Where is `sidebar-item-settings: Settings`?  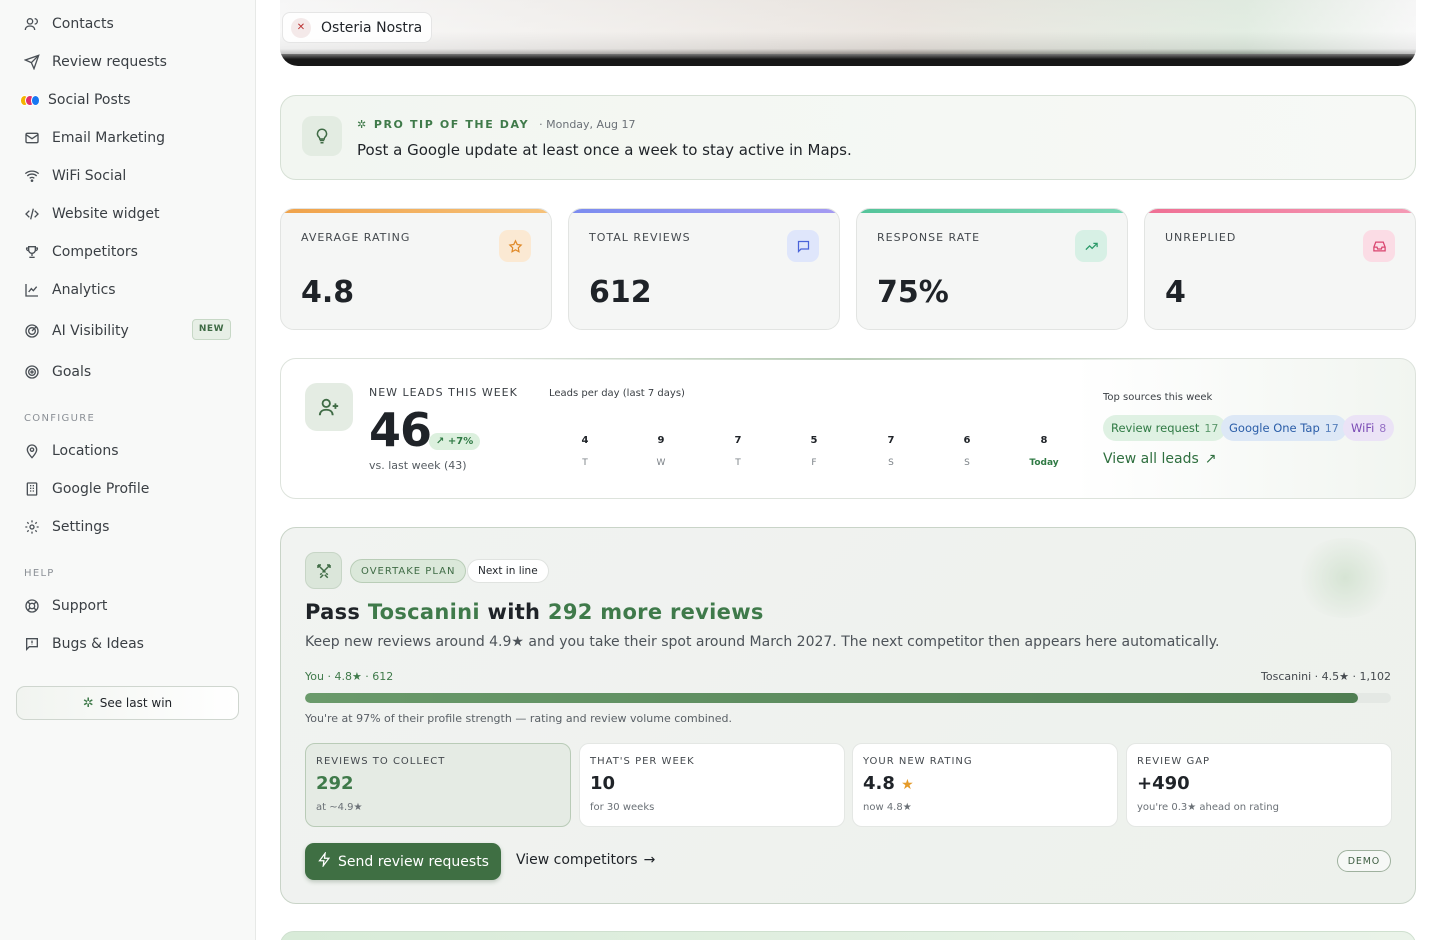 sidebar-item-settings: Settings is located at coordinates (128, 527).